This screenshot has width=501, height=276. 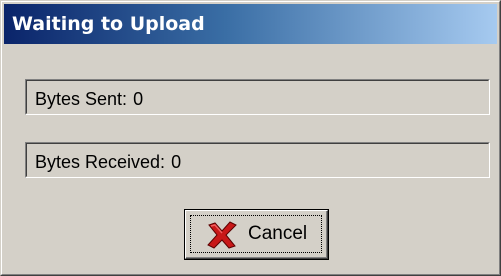 What do you see at coordinates (257, 97) in the screenshot?
I see `bytes-sent-field: Bytes Sent: 0` at bounding box center [257, 97].